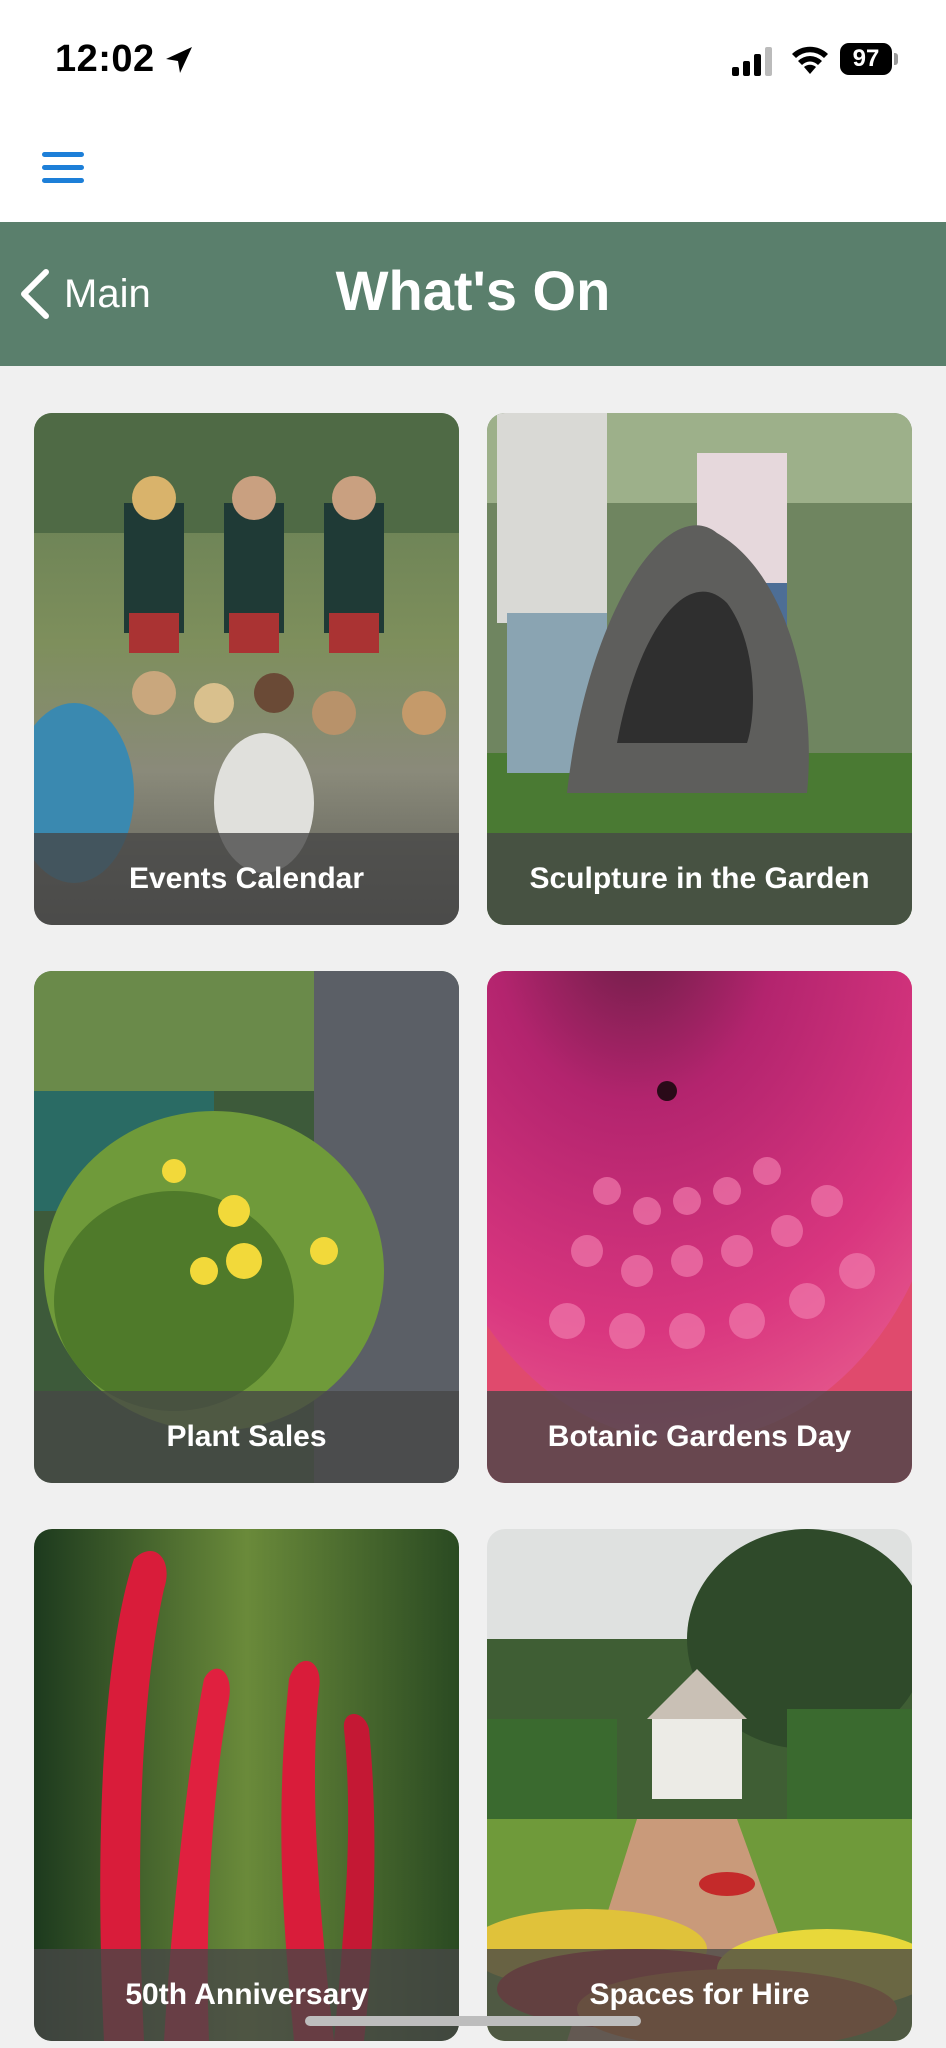 The width and height of the screenshot is (946, 2048). What do you see at coordinates (699, 1995) in the screenshot?
I see `tile-label: Spaces for Hire` at bounding box center [699, 1995].